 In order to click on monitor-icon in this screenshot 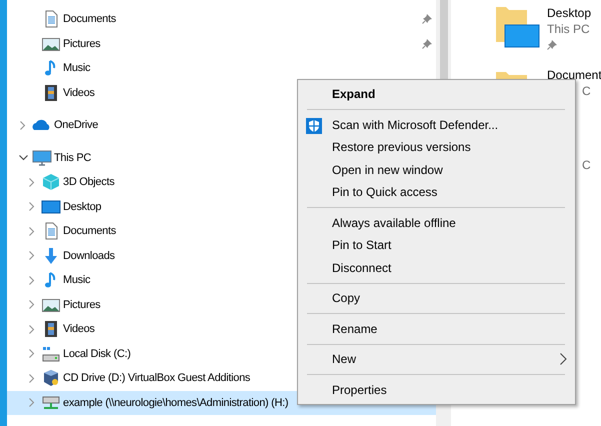, I will do `click(42, 157)`.